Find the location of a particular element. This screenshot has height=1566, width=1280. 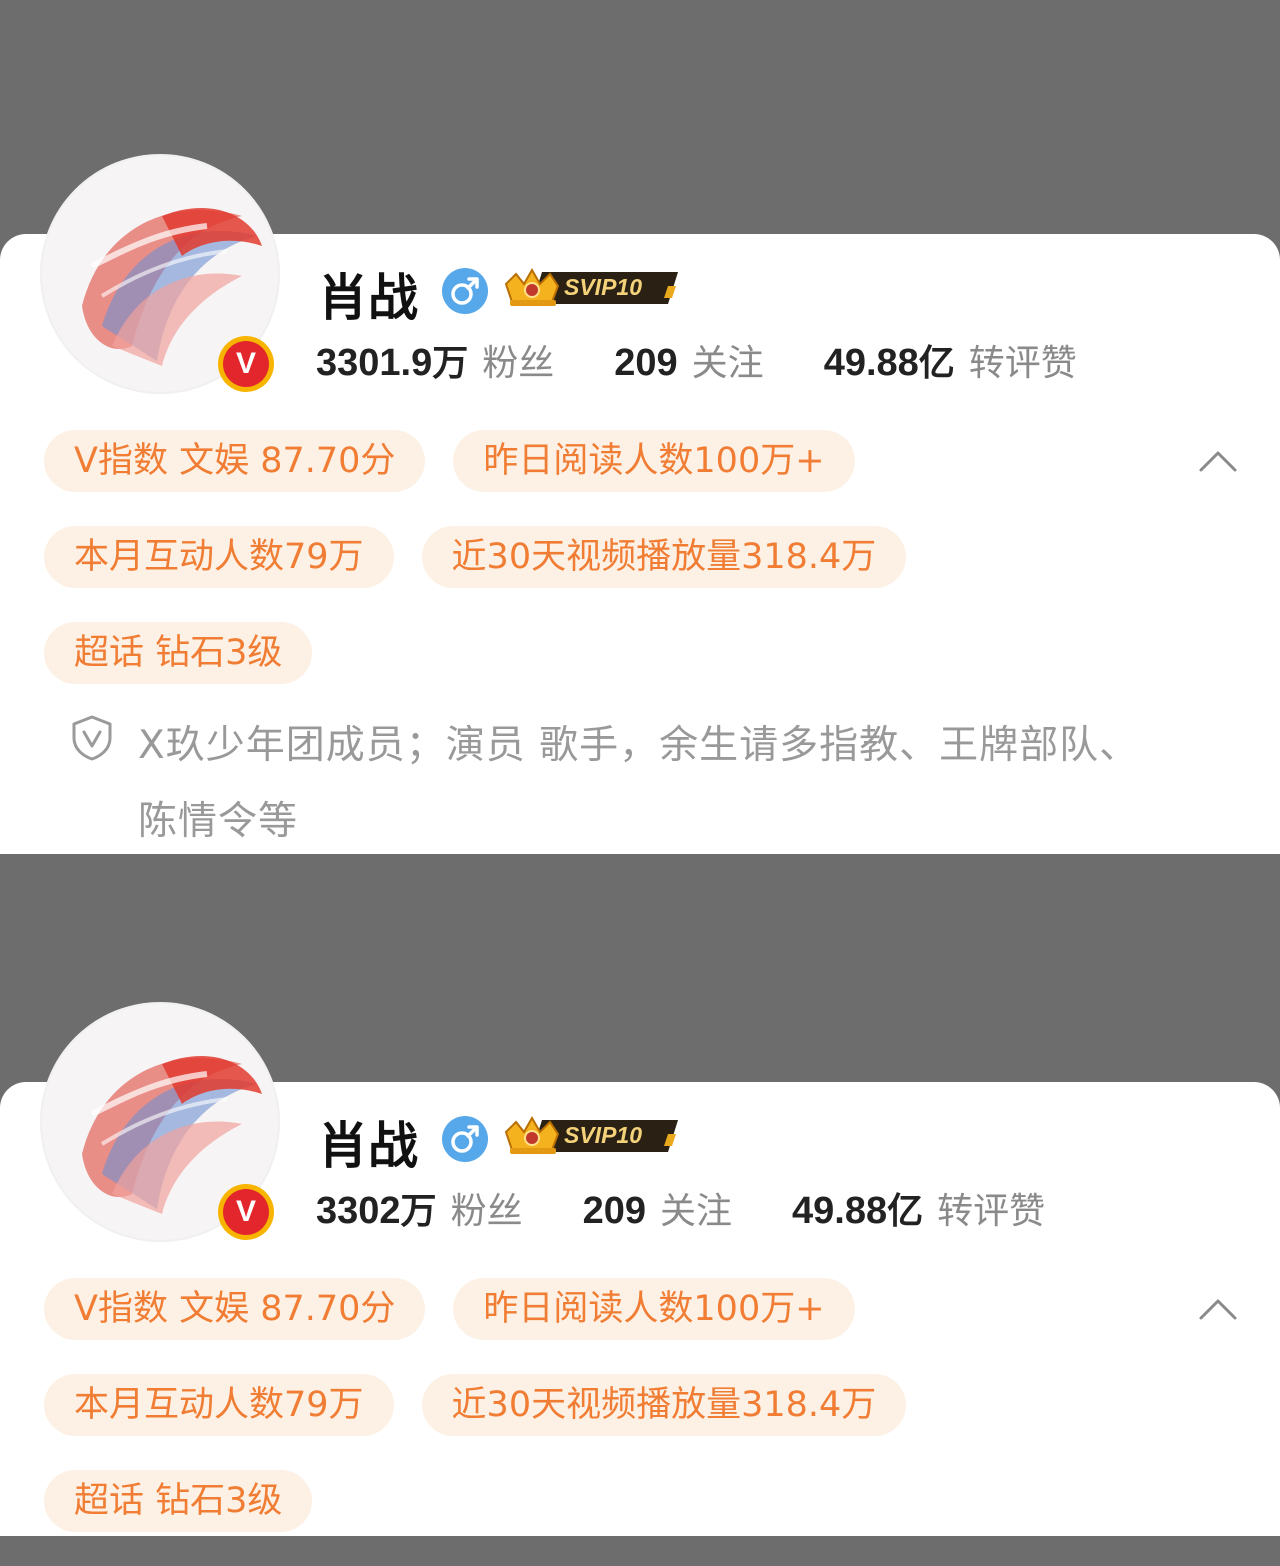

fans-stat: 3301.9万 粉丝 is located at coordinates (435, 360).